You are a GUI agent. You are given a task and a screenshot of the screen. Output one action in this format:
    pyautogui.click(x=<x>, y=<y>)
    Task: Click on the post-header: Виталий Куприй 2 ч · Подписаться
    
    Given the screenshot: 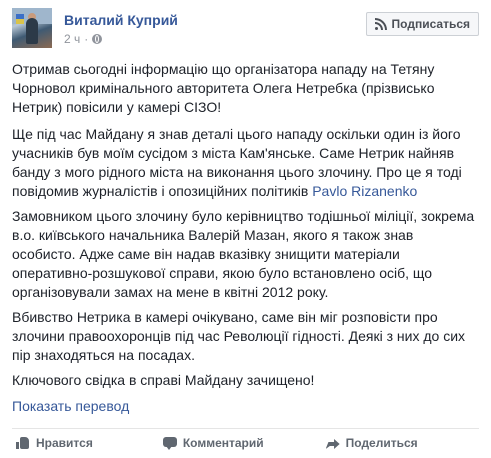 What is the action you would take?
    pyautogui.click(x=245, y=30)
    